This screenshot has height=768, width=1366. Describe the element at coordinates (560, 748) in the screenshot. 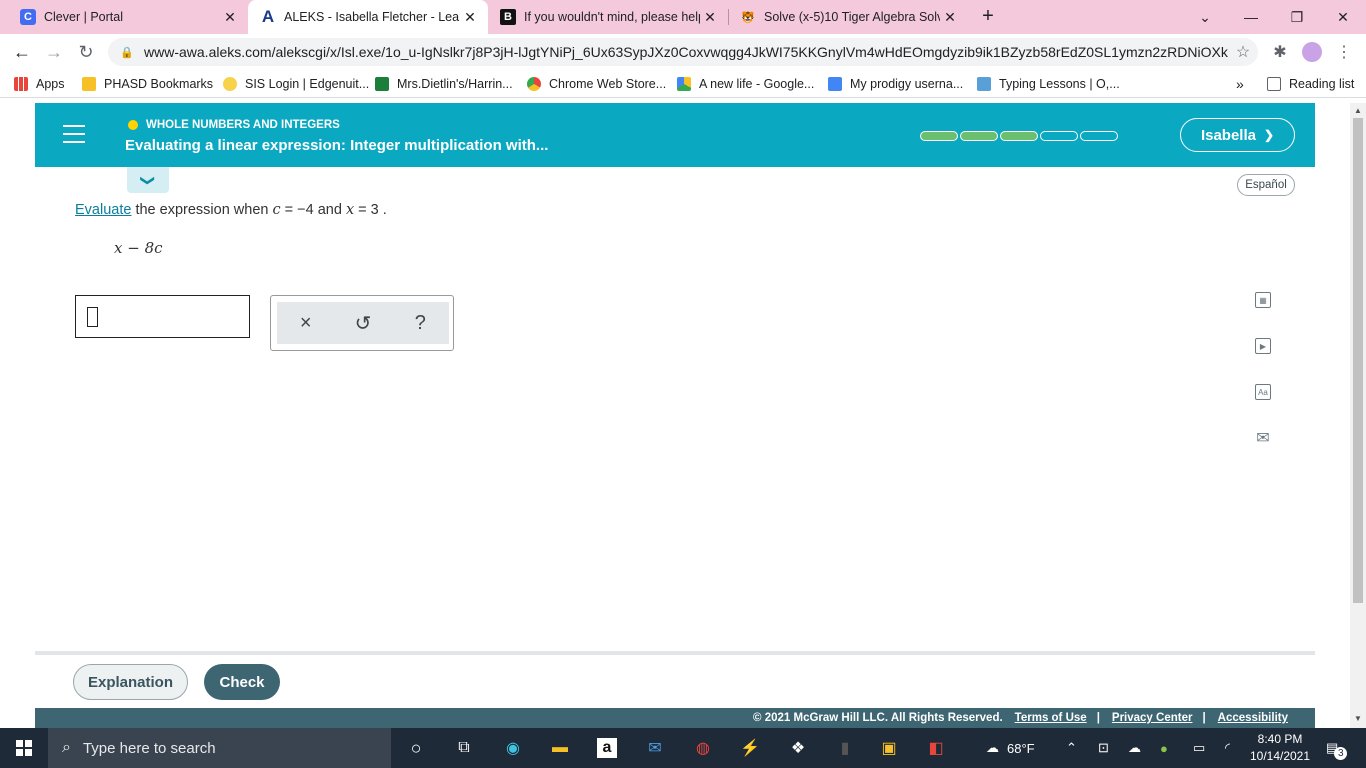

I see `file-explorer-icon: ▬` at that location.